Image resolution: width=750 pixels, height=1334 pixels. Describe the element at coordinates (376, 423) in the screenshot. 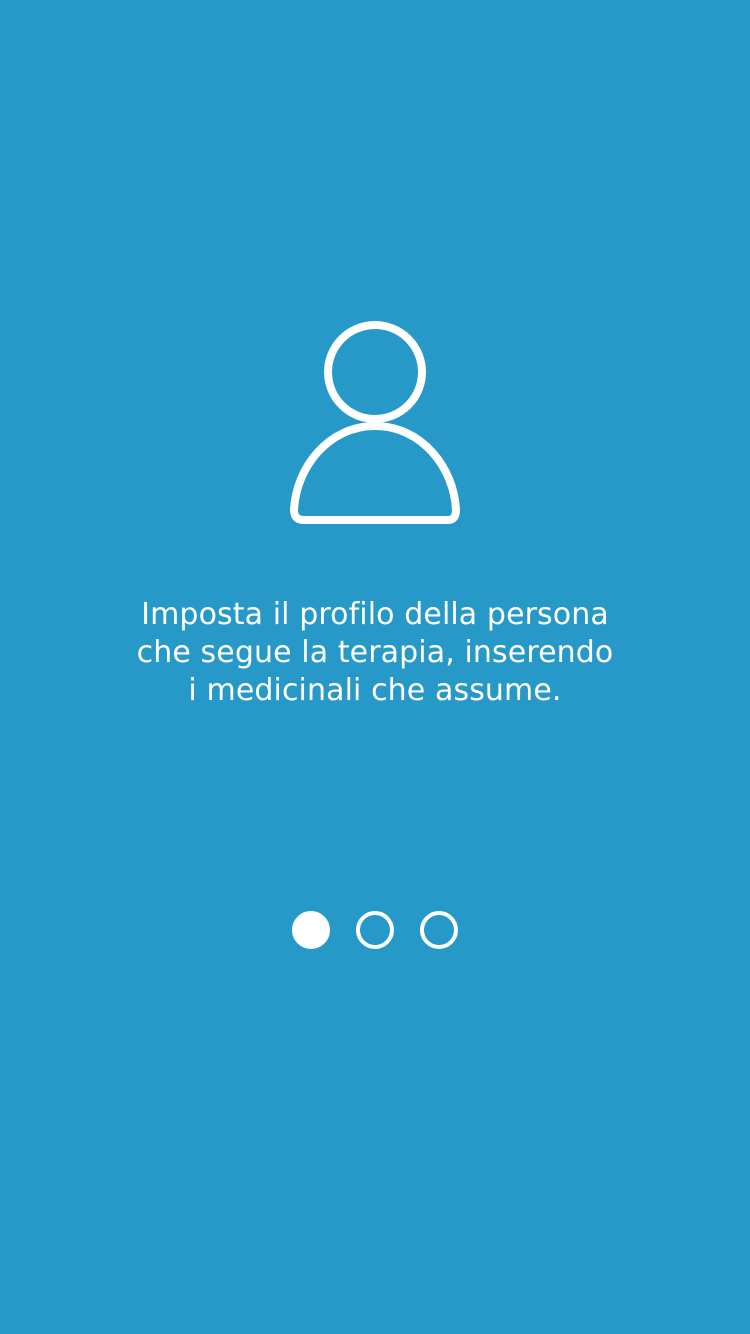

I see `user-profile-icon` at that location.